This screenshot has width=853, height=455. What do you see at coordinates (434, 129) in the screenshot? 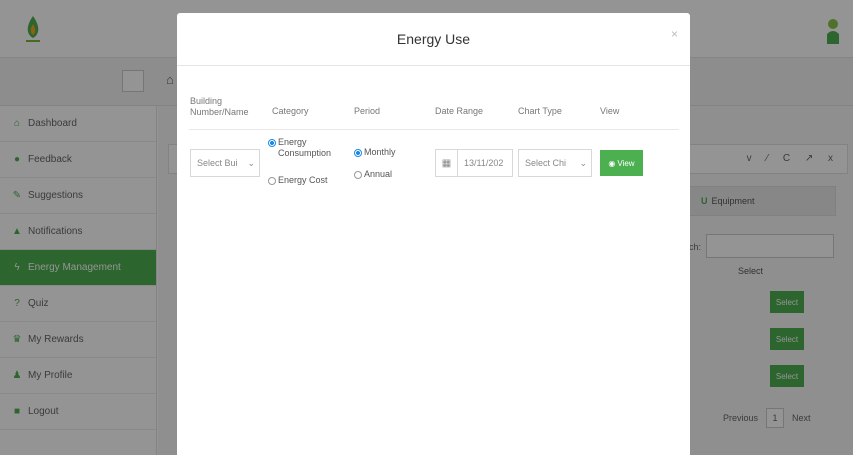
I see `header-divider` at bounding box center [434, 129].